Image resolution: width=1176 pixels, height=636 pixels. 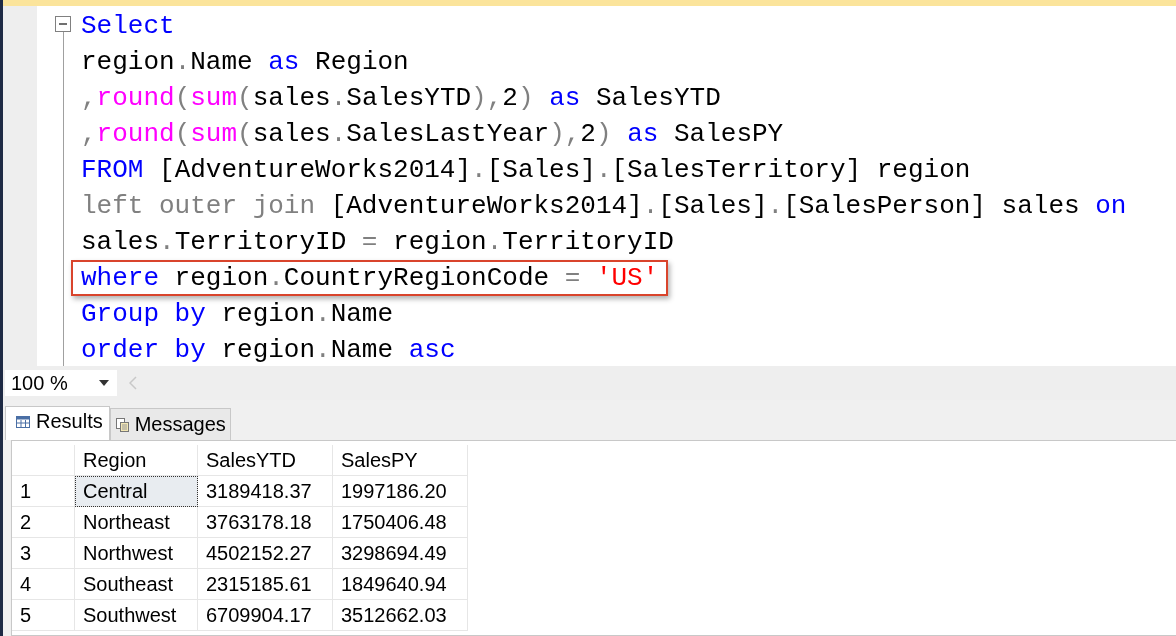 I want to click on table-cell: Northwest, so click(x=136, y=553).